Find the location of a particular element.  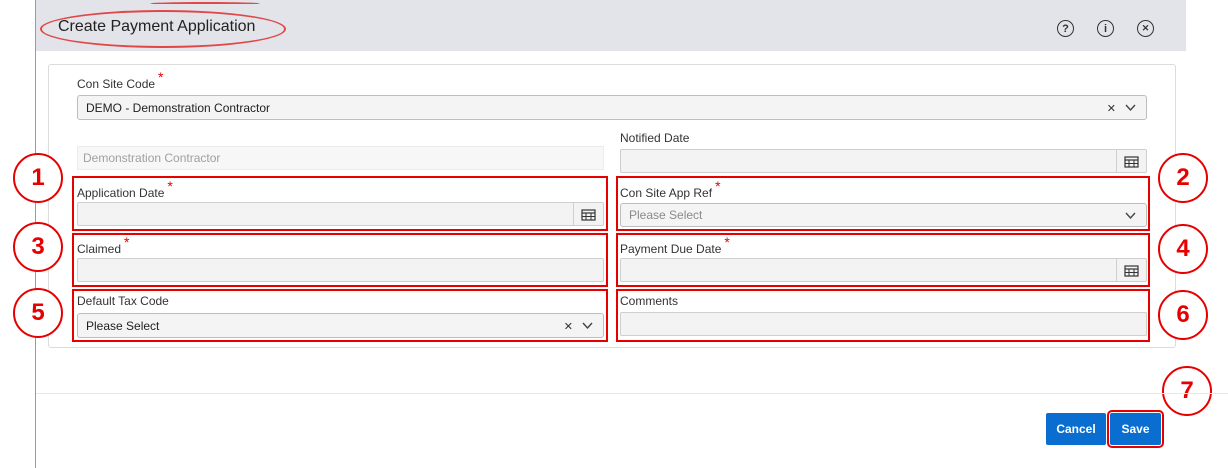

footer-divider is located at coordinates (632, 393).